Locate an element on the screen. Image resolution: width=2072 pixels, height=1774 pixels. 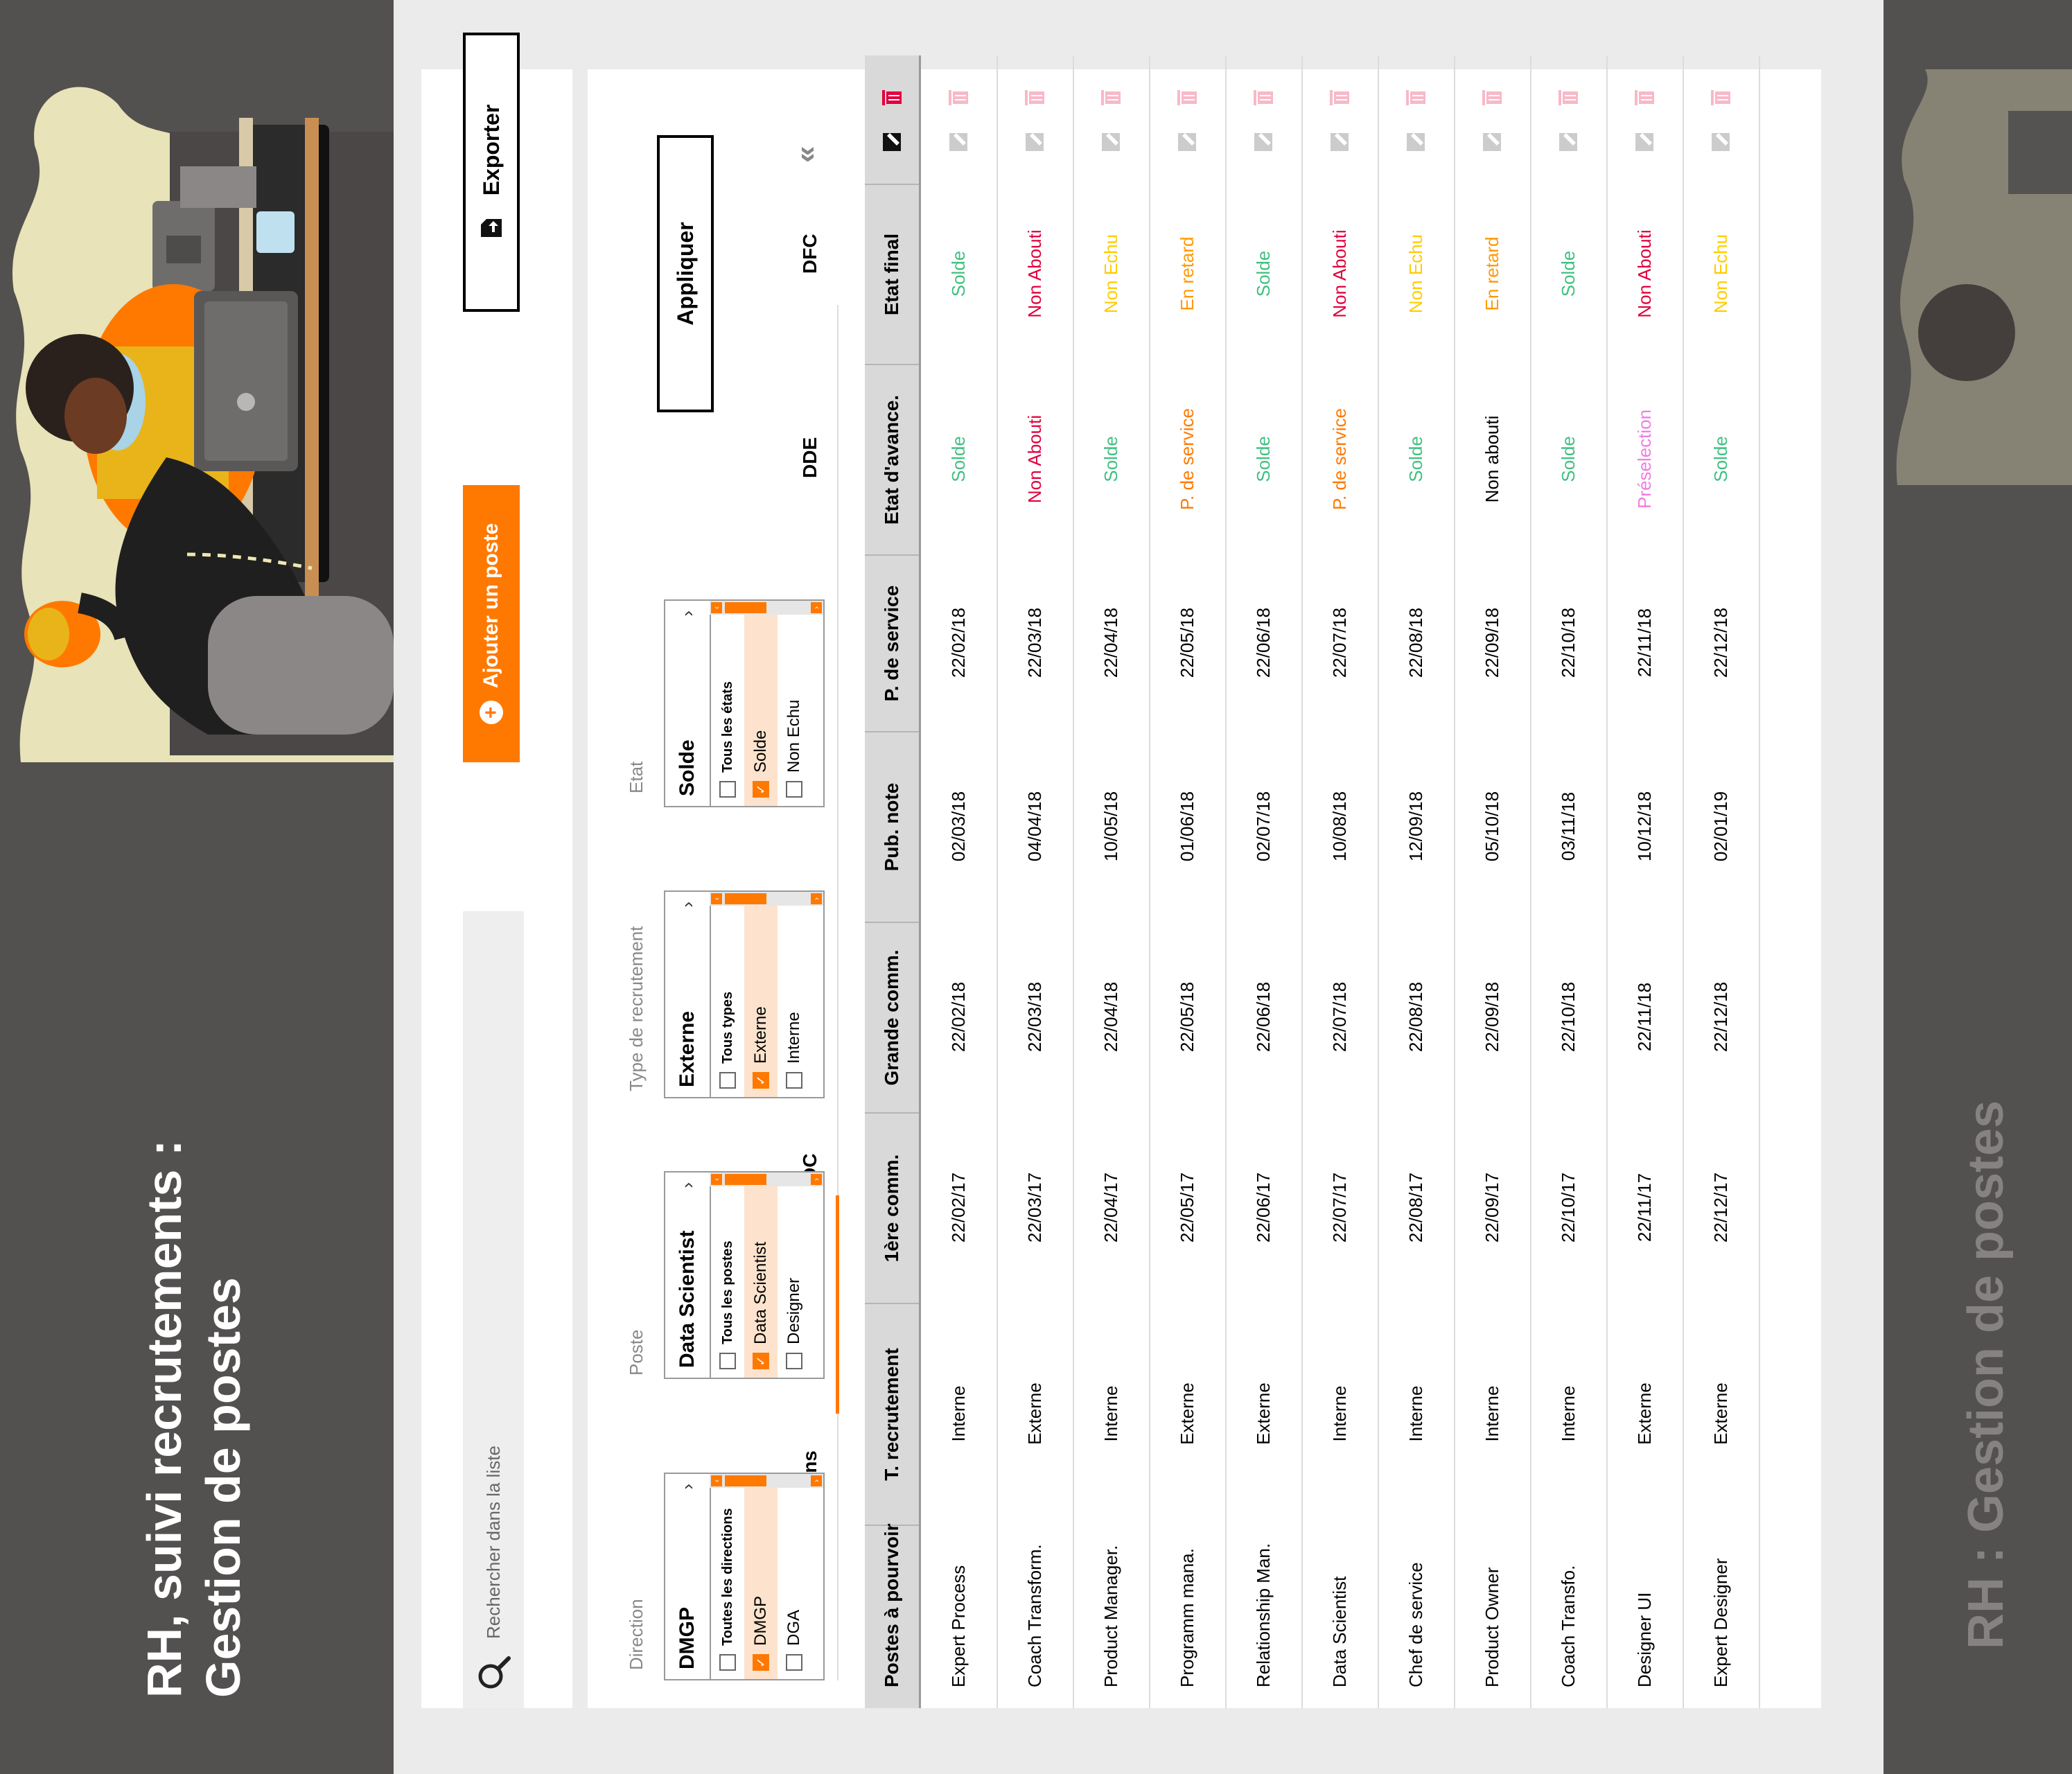
tab-dde: DDE is located at coordinates (810, 457).